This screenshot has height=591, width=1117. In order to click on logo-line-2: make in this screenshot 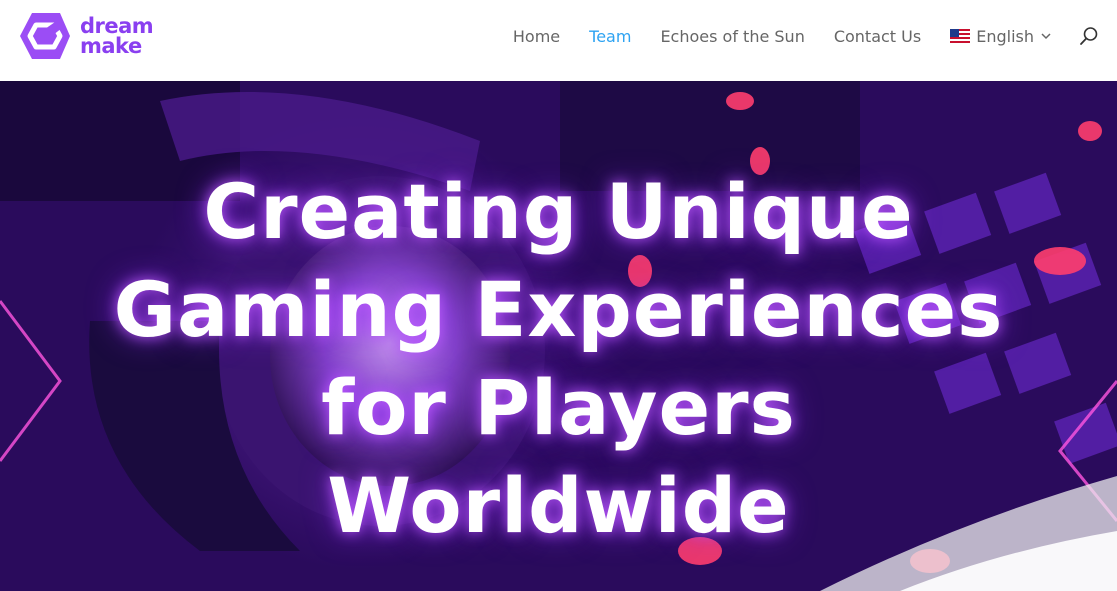, I will do `click(111, 46)`.